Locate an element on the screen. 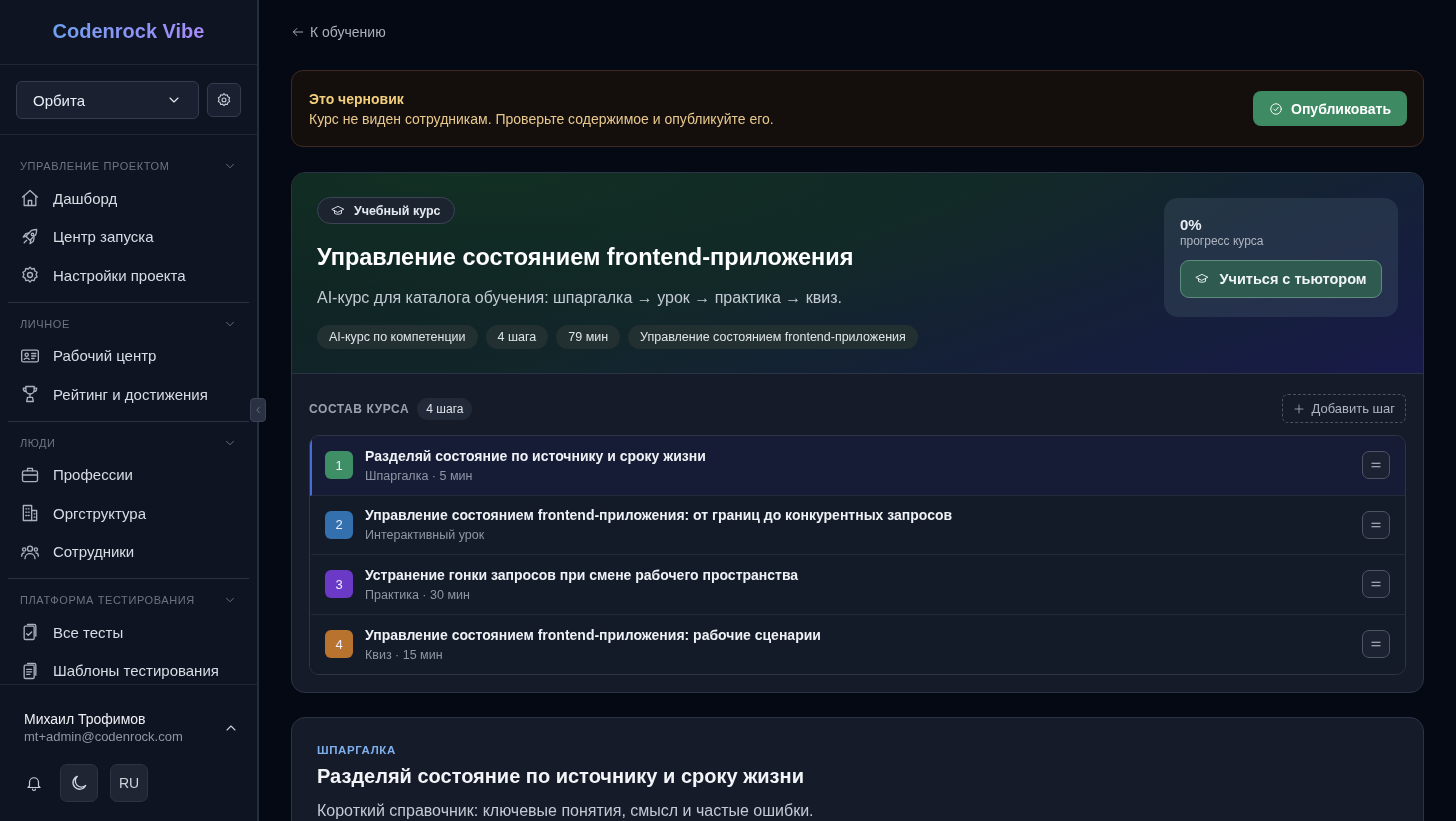 The image size is (1456, 821). settings-button is located at coordinates (224, 100).